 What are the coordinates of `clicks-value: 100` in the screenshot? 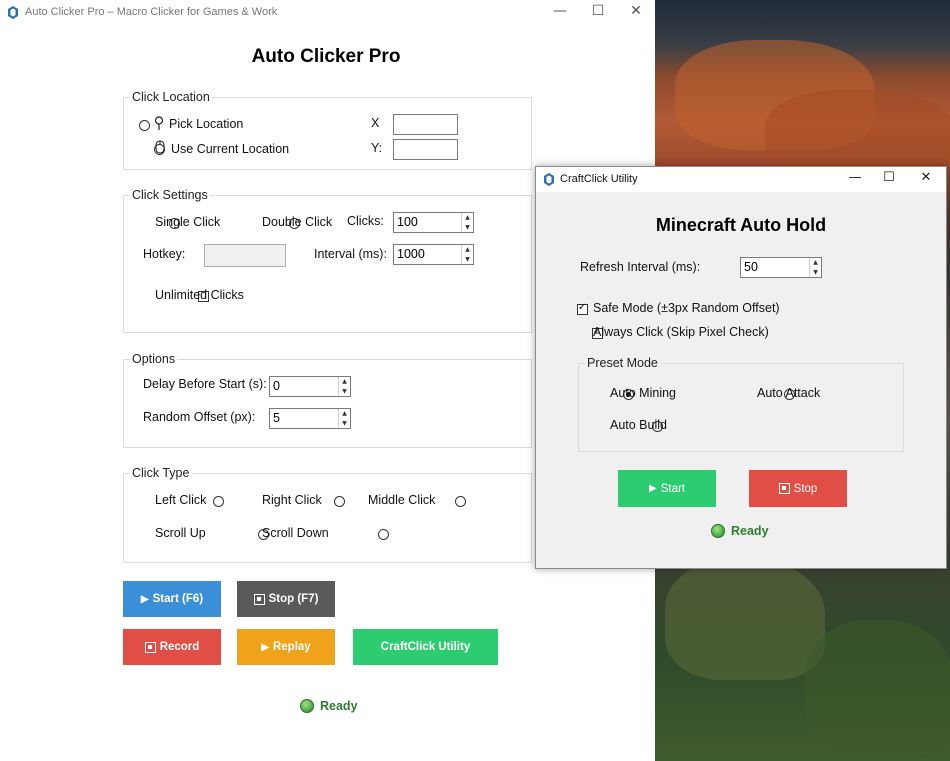 It's located at (407, 222).